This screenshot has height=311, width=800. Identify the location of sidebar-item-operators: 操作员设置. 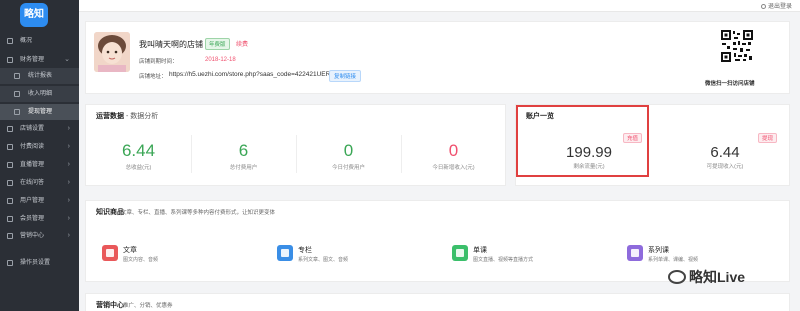
(39, 263).